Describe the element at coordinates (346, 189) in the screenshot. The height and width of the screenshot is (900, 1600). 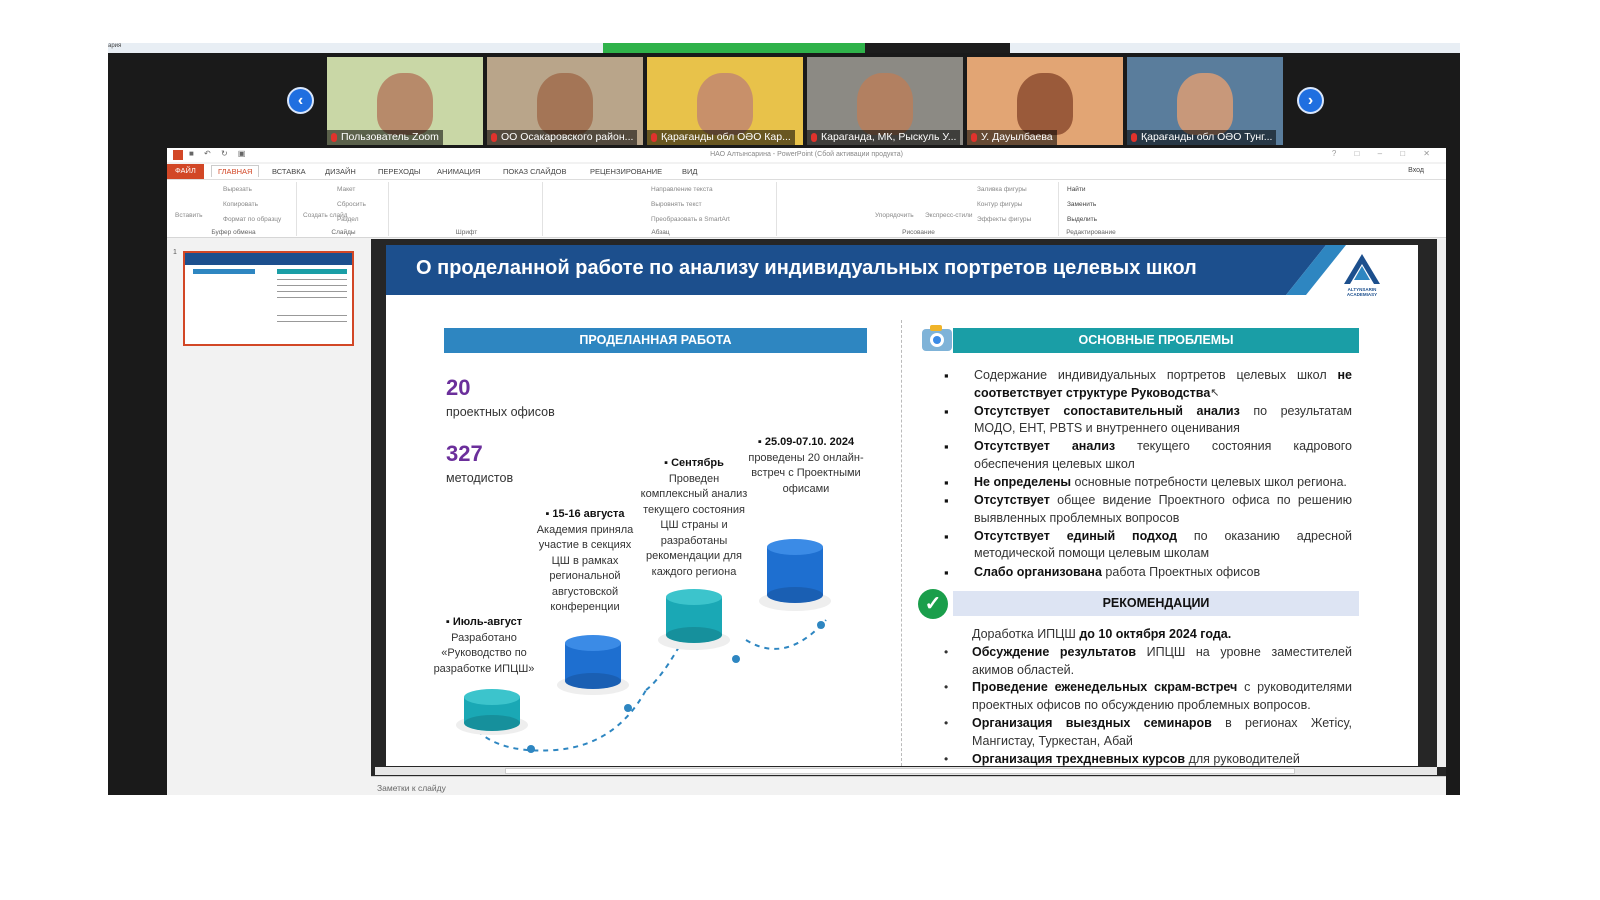
I see `layout-button: Макет` at that location.